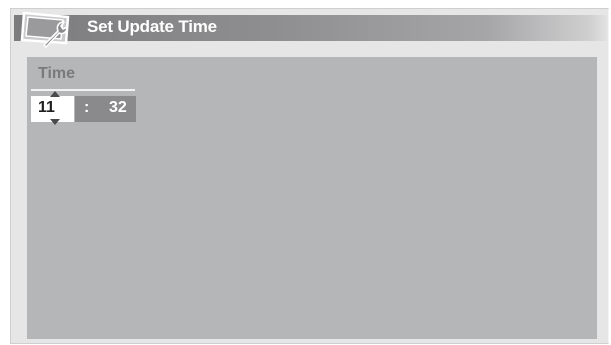  What do you see at coordinates (83, 90) in the screenshot?
I see `label-divider` at bounding box center [83, 90].